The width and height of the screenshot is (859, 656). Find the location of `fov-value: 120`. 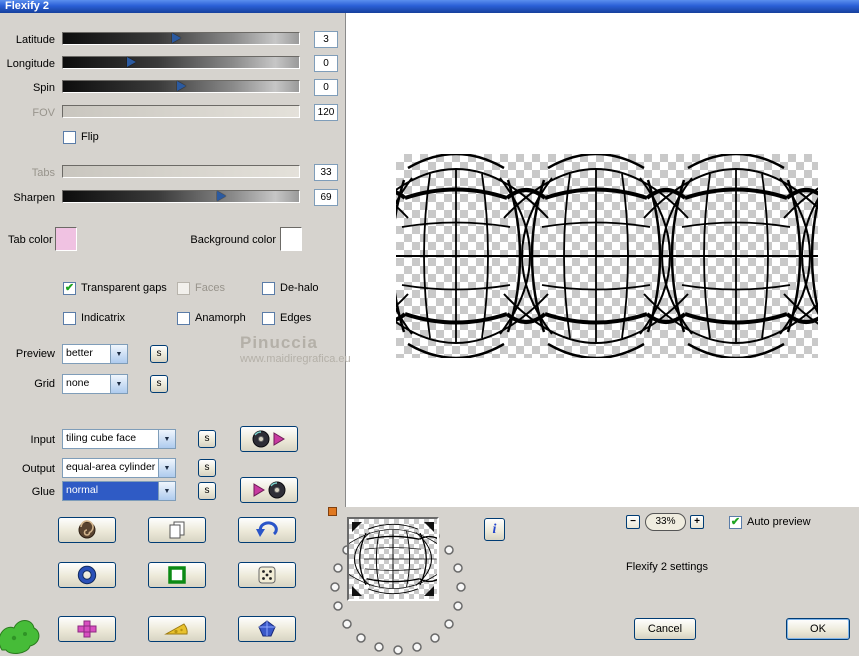

fov-value: 120 is located at coordinates (326, 112).